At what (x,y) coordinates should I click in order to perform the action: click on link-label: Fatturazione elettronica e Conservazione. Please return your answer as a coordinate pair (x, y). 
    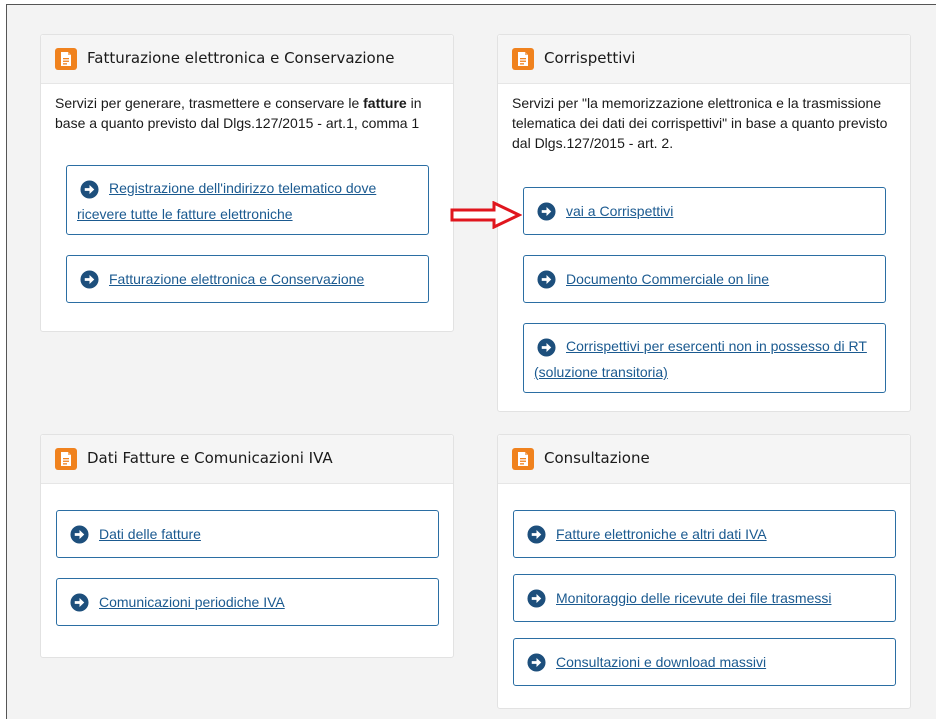
    Looking at the image, I should click on (263, 279).